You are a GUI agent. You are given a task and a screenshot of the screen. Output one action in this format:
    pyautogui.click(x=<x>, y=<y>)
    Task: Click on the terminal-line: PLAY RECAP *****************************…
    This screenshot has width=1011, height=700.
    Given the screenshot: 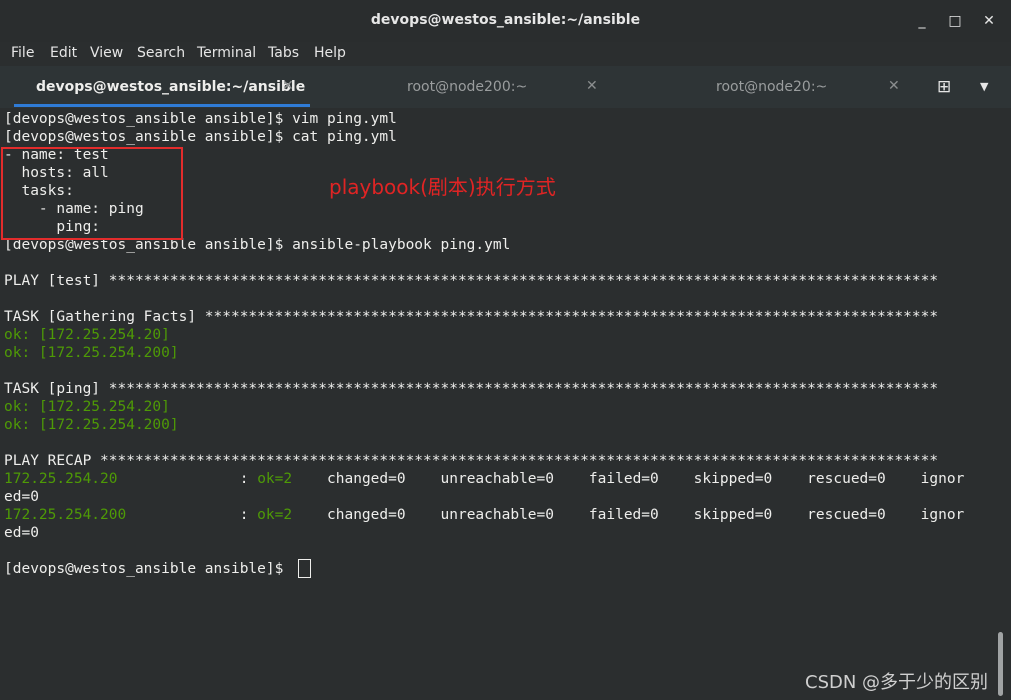 What is the action you would take?
    pyautogui.click(x=471, y=461)
    